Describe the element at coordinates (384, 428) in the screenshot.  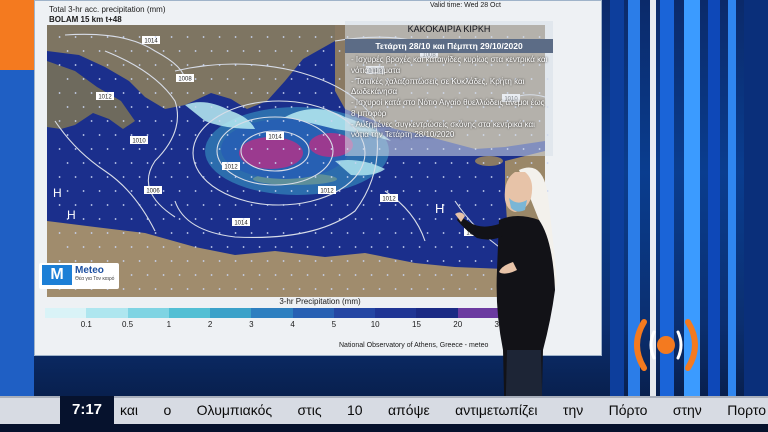
I see `bottom-band` at that location.